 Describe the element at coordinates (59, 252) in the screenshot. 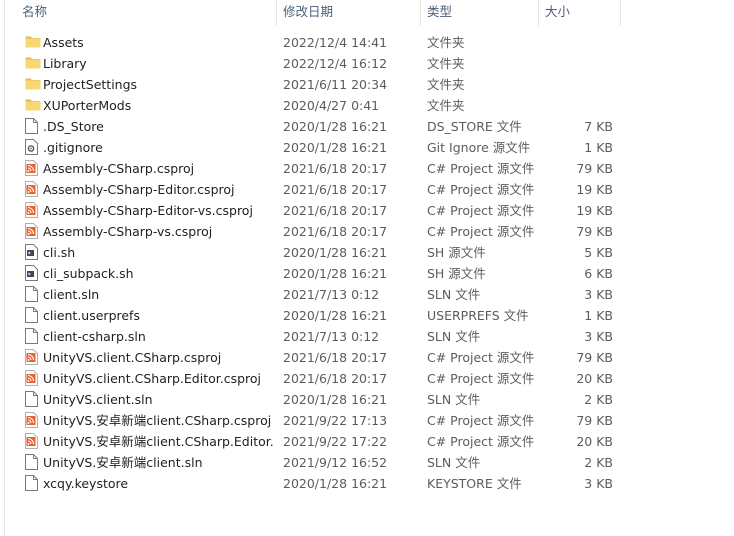

I see `file-name: cli.sh` at that location.